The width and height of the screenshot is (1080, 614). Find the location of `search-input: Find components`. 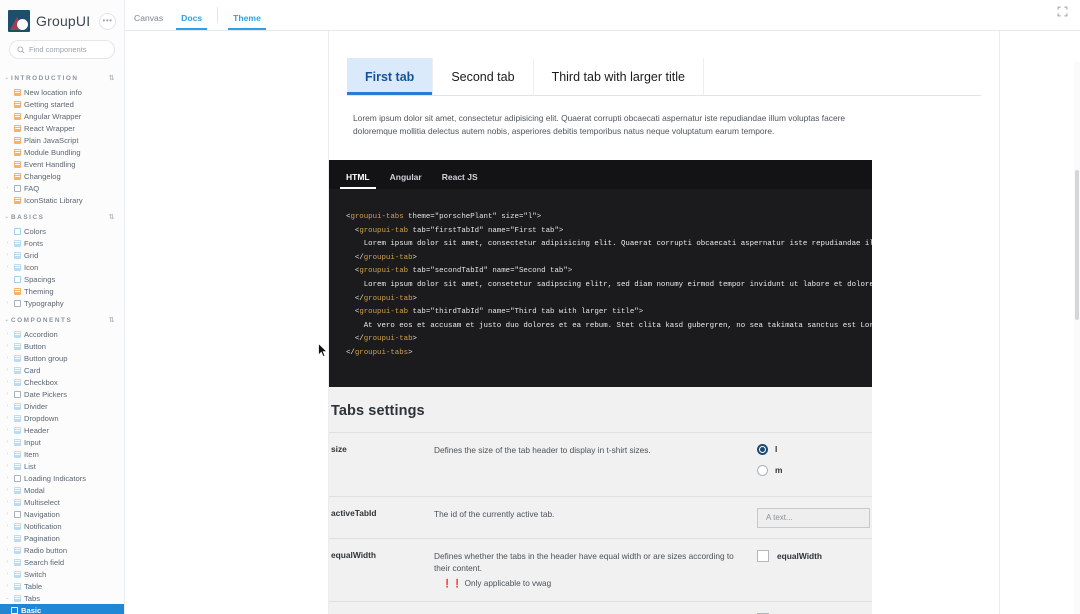

search-input: Find components is located at coordinates (62, 49).